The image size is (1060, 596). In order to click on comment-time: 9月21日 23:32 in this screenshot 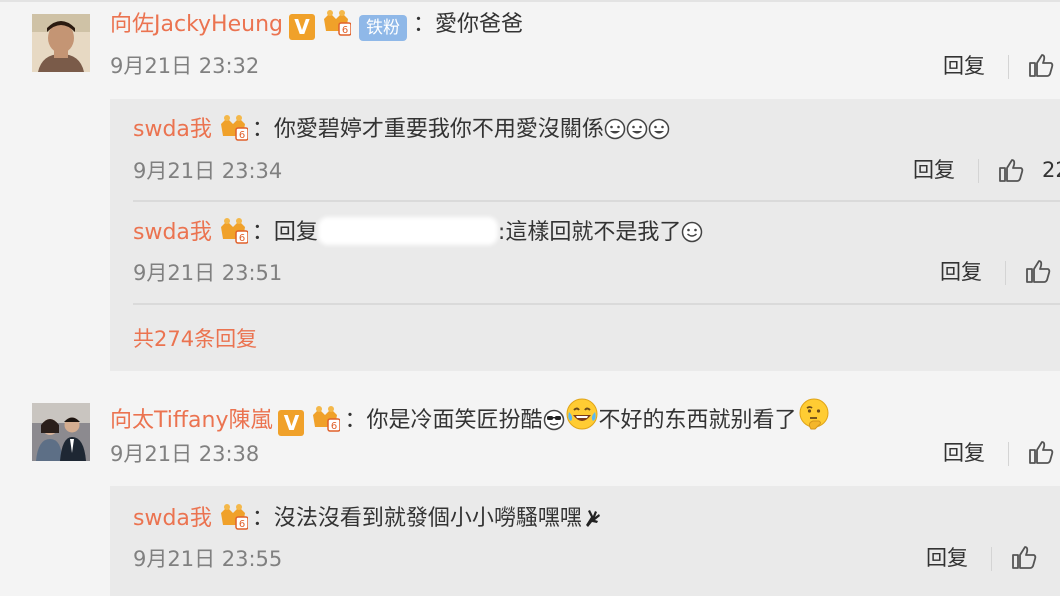, I will do `click(185, 66)`.